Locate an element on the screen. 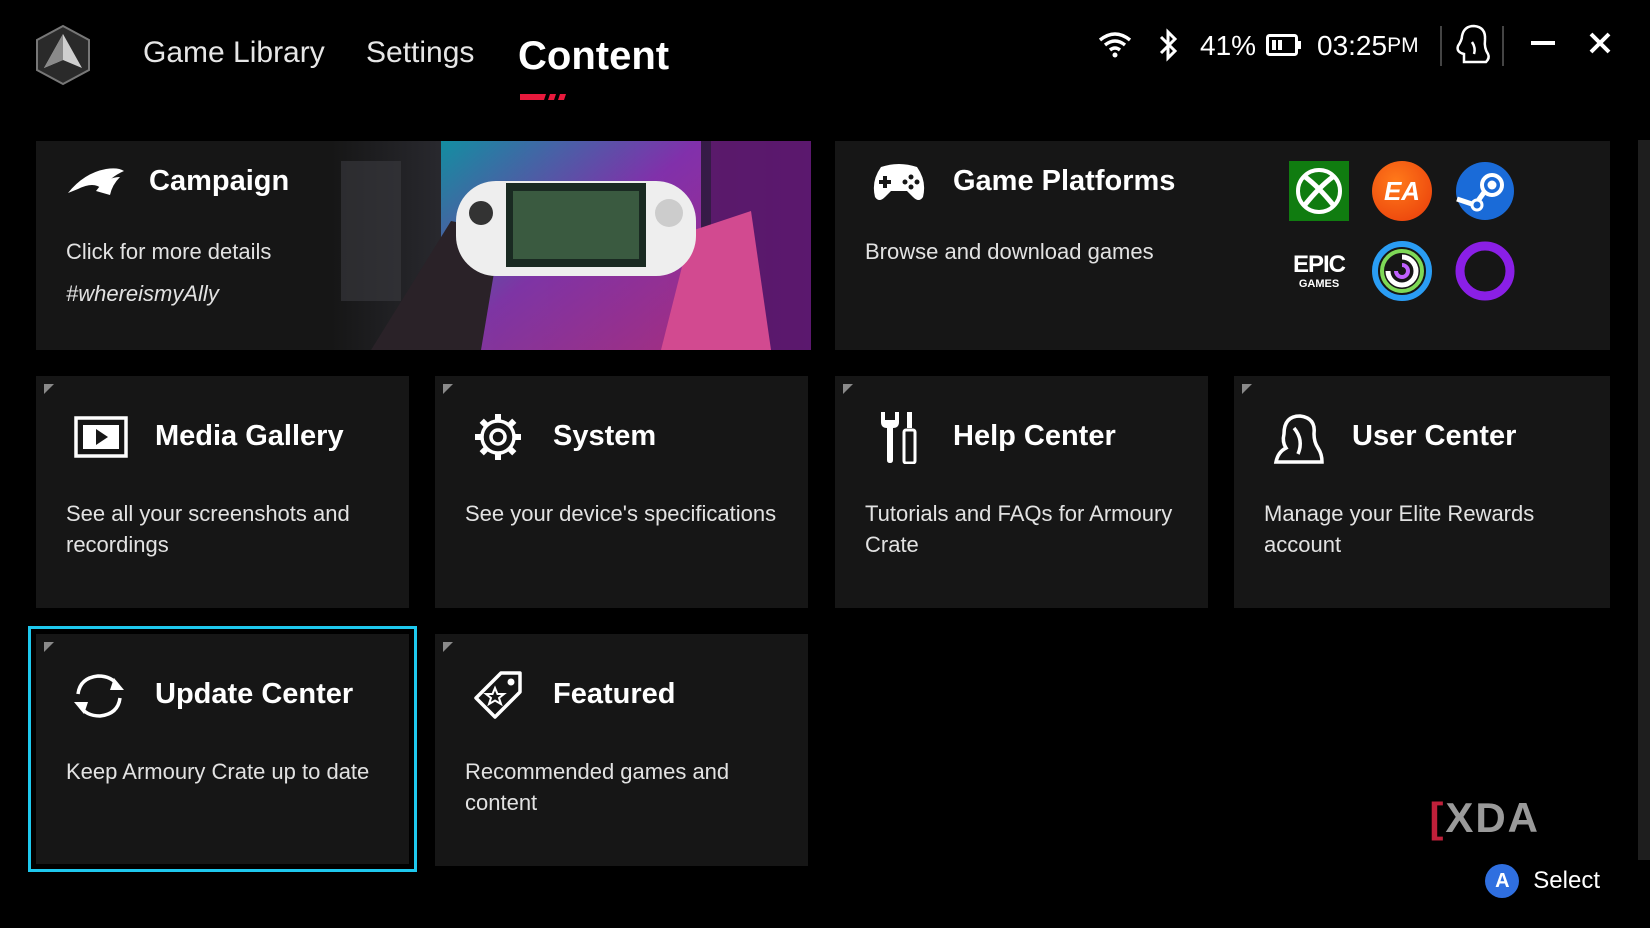  battery-percent: 41% is located at coordinates (1228, 45).